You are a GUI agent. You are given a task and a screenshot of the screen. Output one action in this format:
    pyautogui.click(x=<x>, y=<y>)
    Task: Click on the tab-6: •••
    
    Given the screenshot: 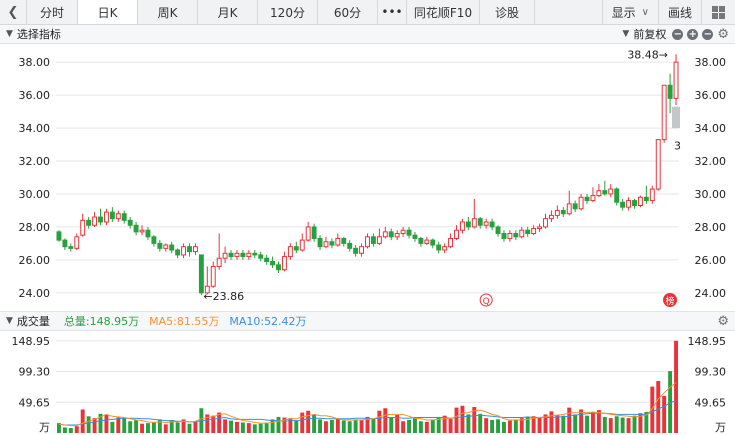 What is the action you would take?
    pyautogui.click(x=392, y=12)
    